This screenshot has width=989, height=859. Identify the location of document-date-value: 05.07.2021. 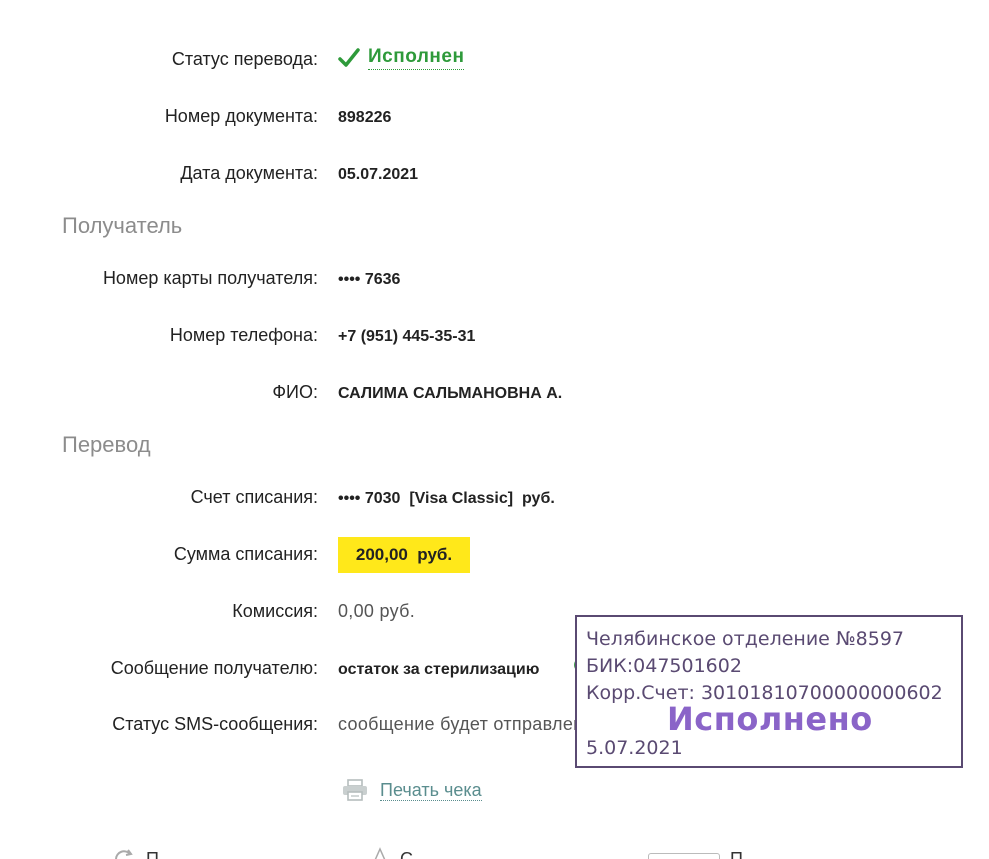
(378, 174).